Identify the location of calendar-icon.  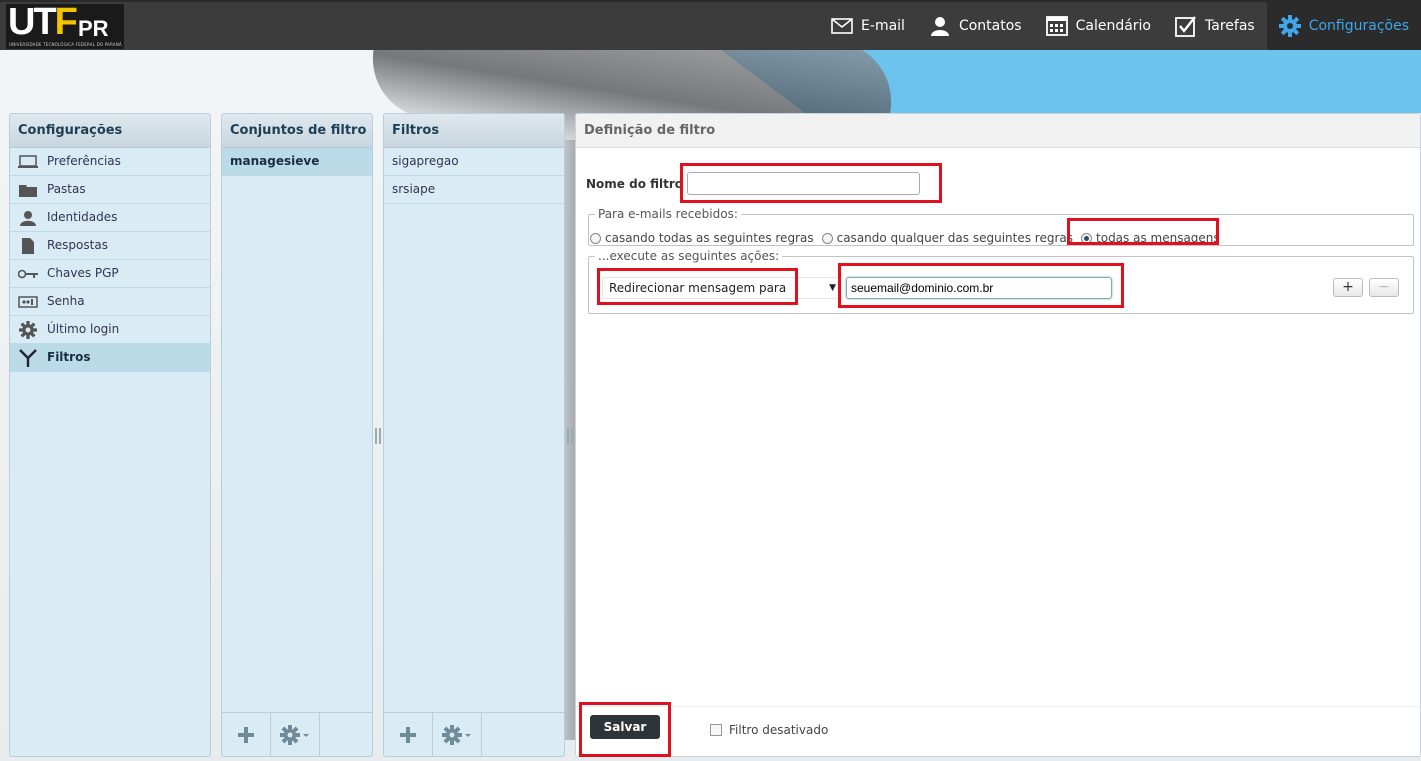
(1056, 26).